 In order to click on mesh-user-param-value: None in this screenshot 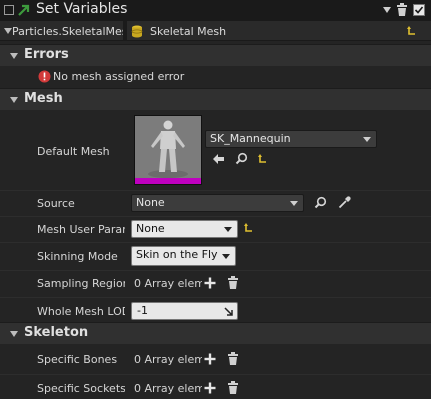, I will do `click(150, 228)`.